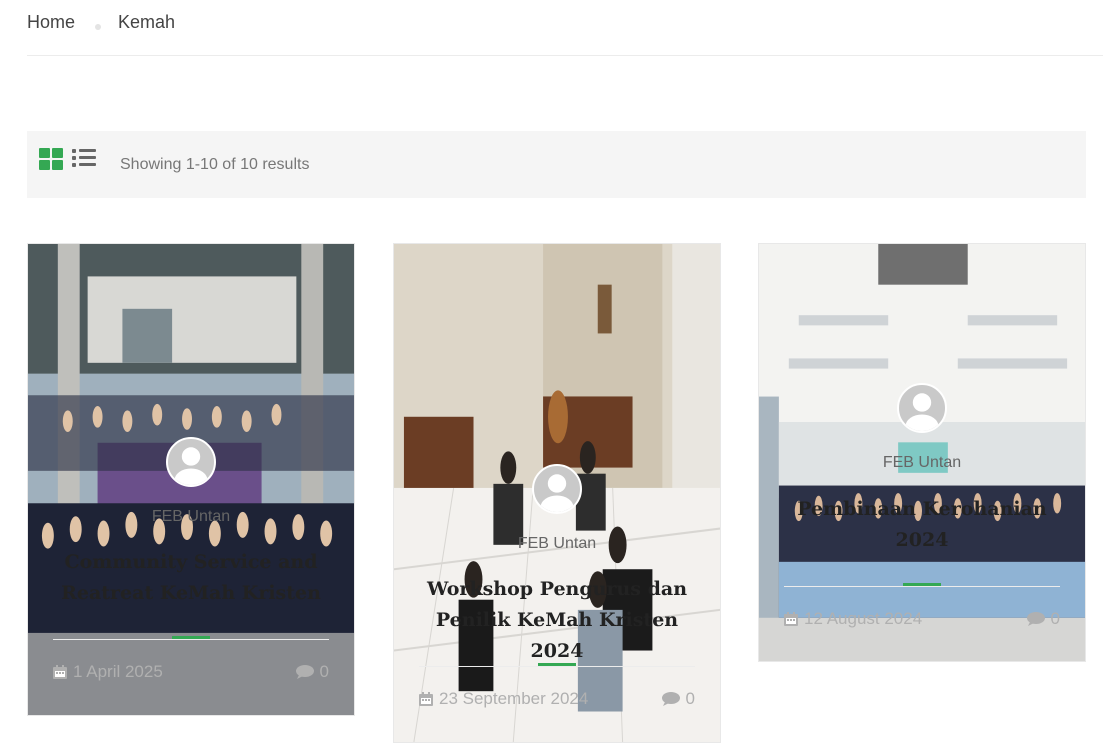 This screenshot has height=743, width=1103. Describe the element at coordinates (98, 27) in the screenshot. I see `breadcrumb-separator` at that location.